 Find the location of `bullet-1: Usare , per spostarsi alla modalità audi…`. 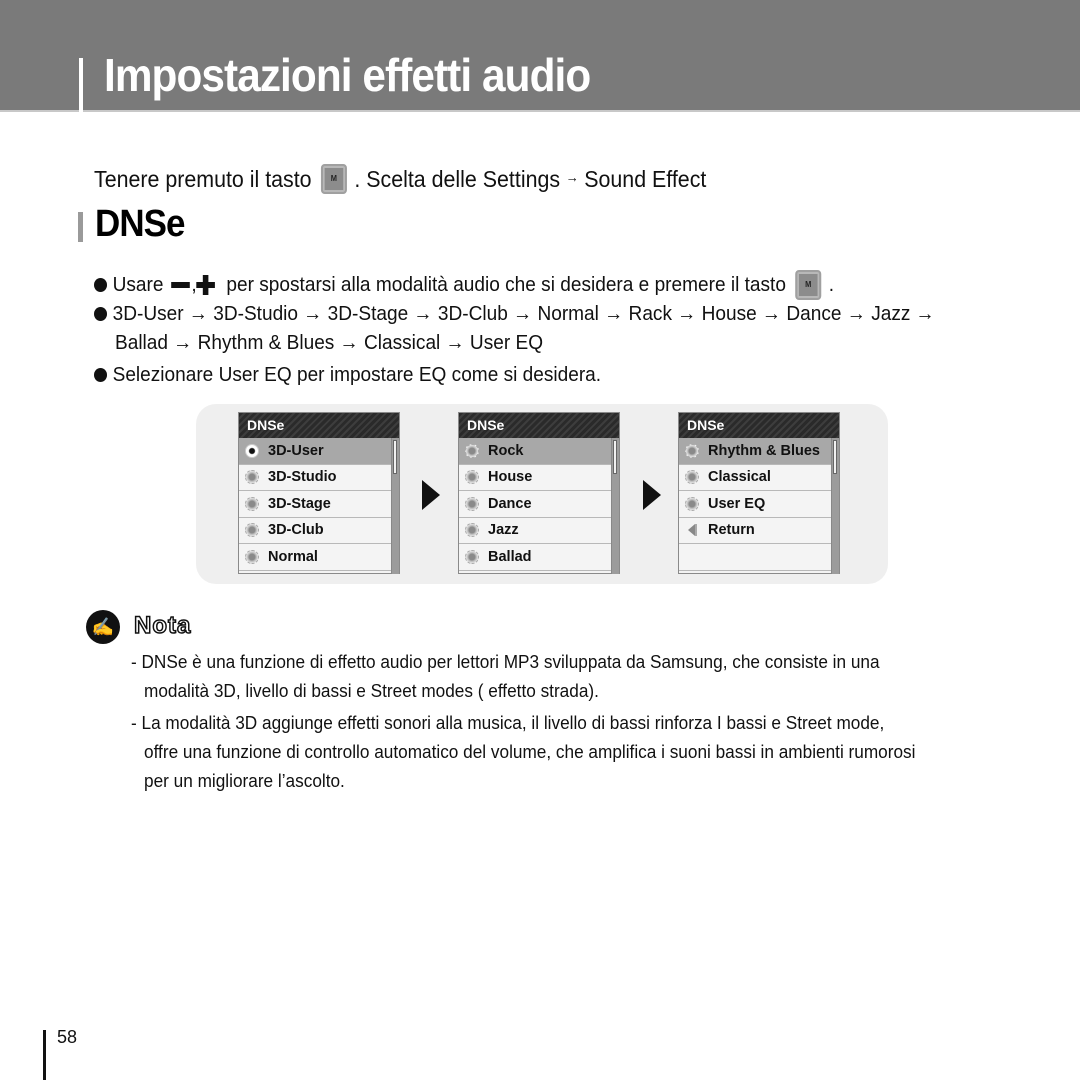

bullet-1: Usare , per spostarsi alla modalità audi… is located at coordinates (464, 285).